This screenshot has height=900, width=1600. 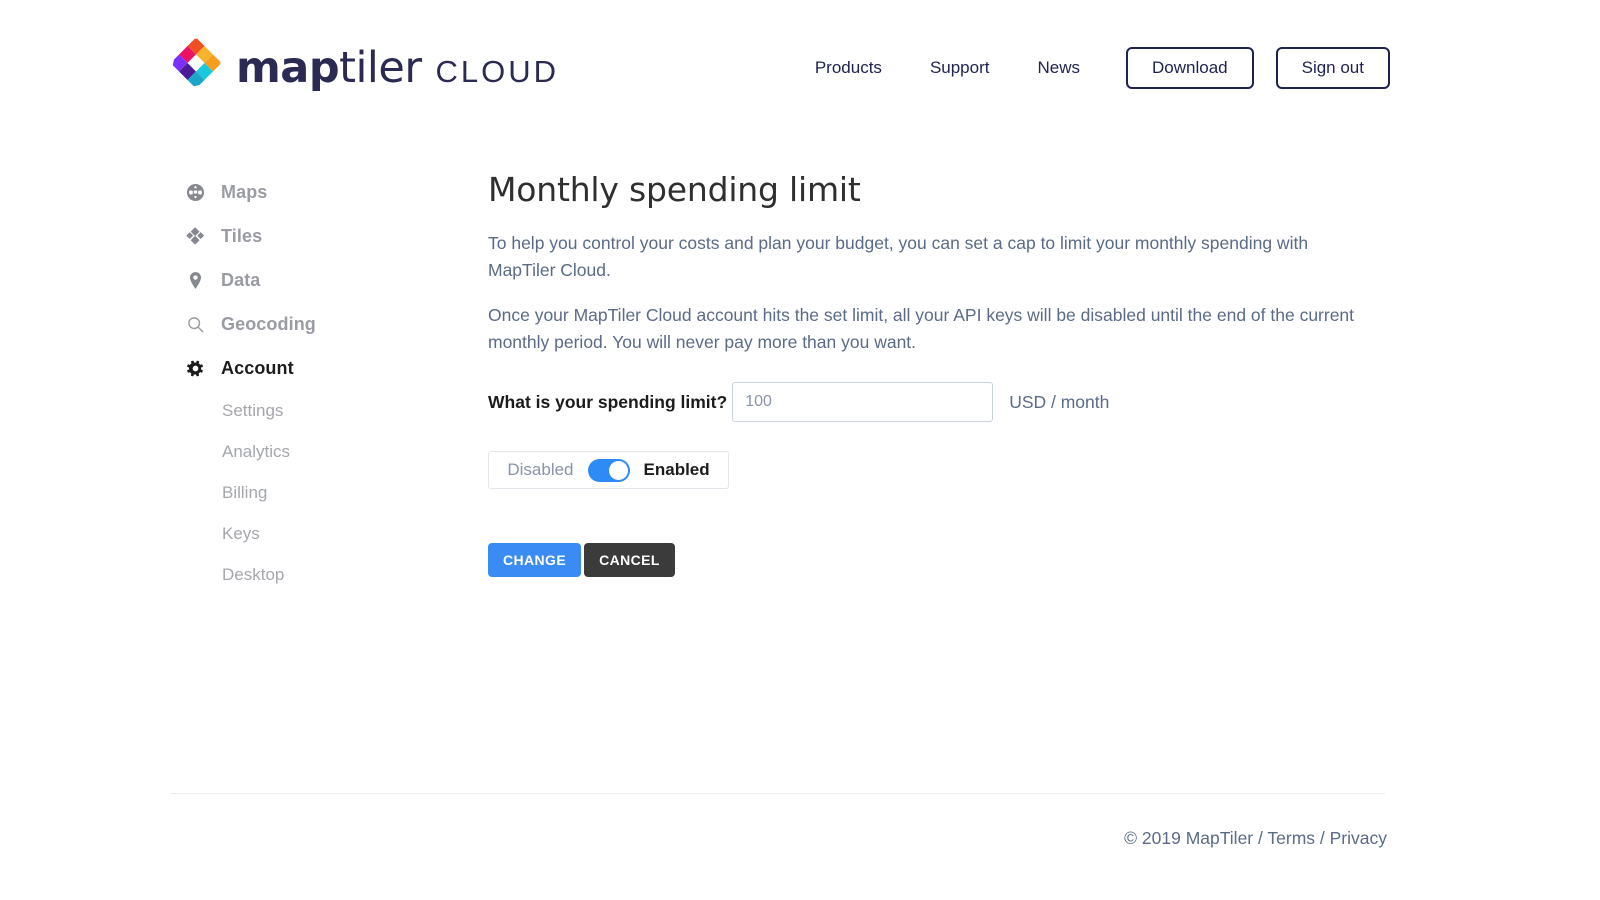 I want to click on map-pin-icon, so click(x=195, y=280).